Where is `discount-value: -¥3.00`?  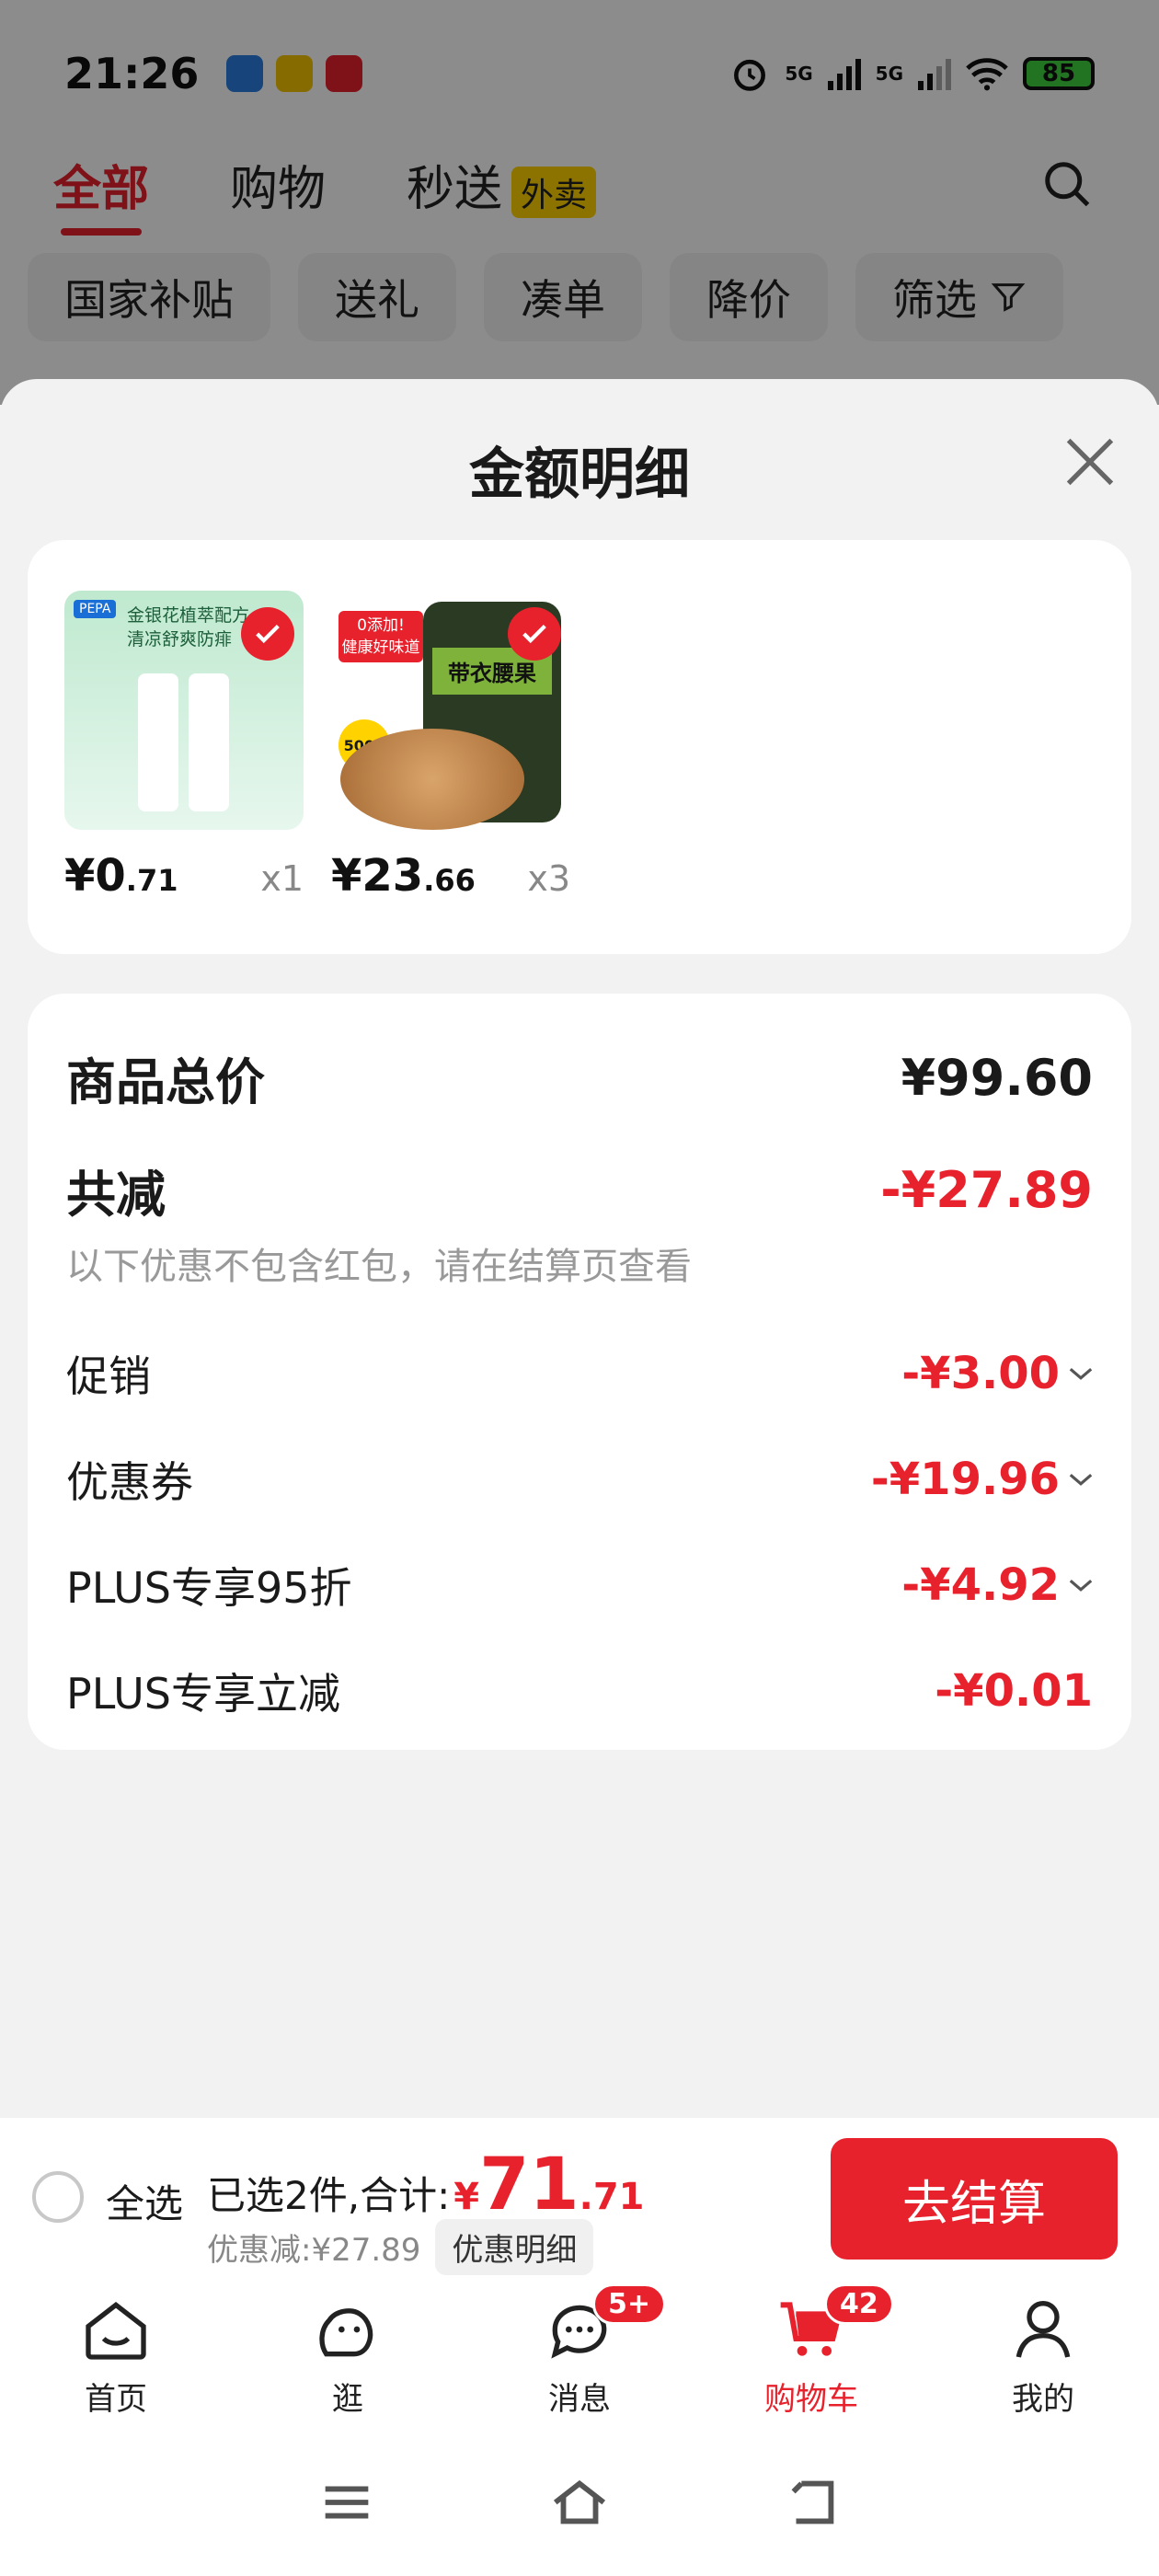
discount-value: -¥3.00 is located at coordinates (997, 1373).